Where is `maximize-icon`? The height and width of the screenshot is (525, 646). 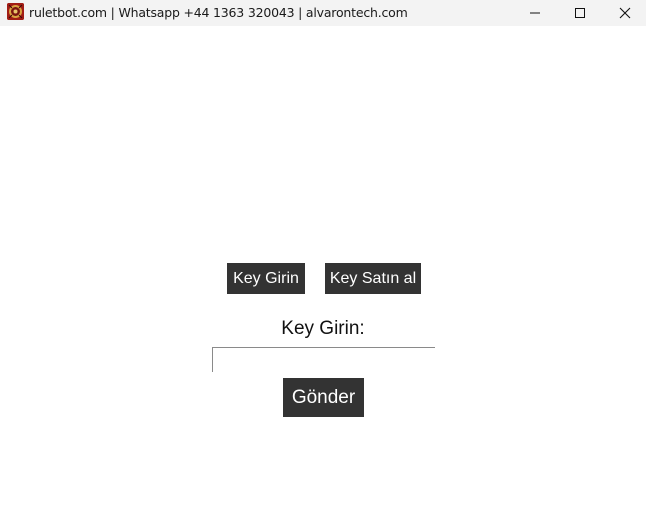
maximize-icon is located at coordinates (580, 13).